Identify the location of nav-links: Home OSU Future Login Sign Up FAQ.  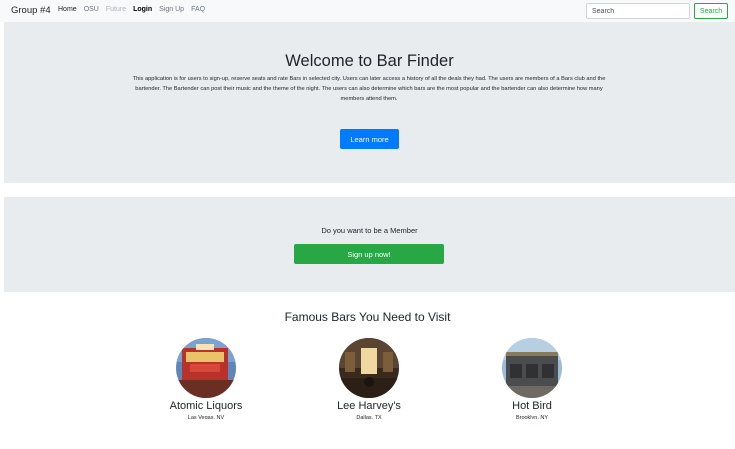
(131, 9).